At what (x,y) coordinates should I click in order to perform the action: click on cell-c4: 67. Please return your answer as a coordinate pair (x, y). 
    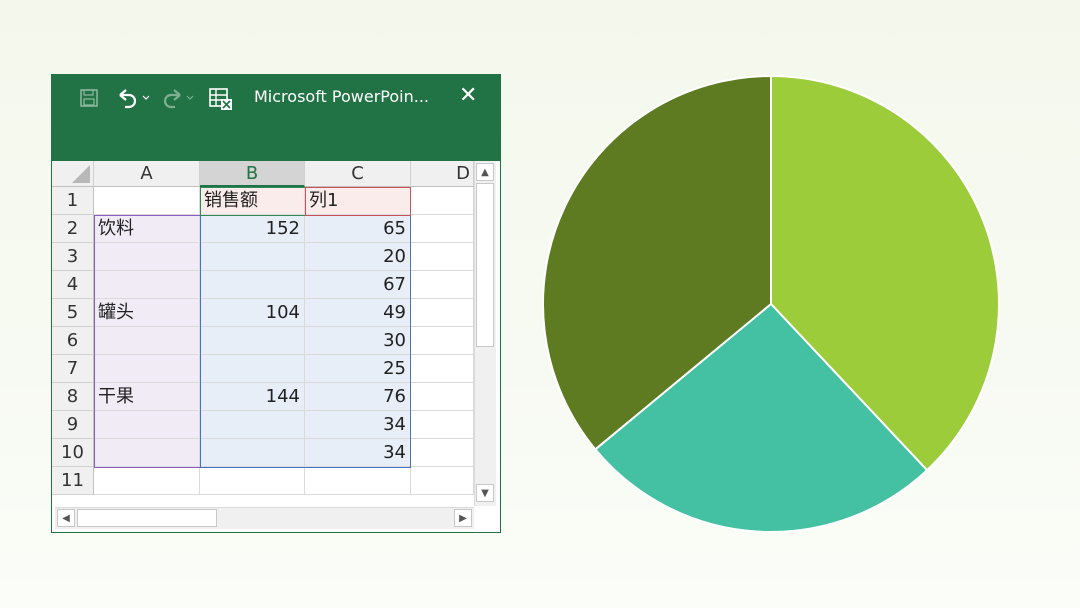
    Looking at the image, I should click on (358, 285).